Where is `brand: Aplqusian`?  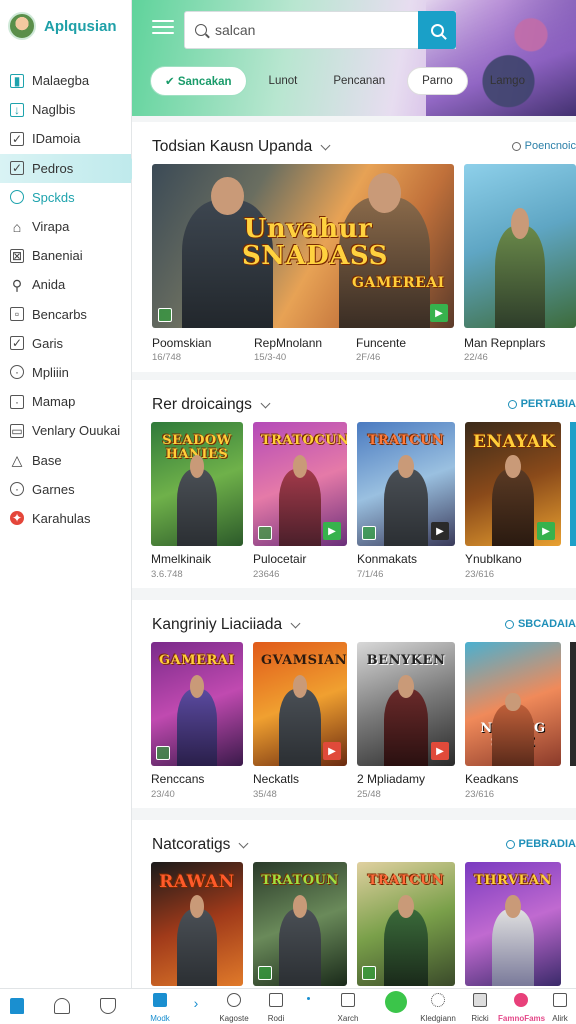
brand: Aplqusian is located at coordinates (65, 26).